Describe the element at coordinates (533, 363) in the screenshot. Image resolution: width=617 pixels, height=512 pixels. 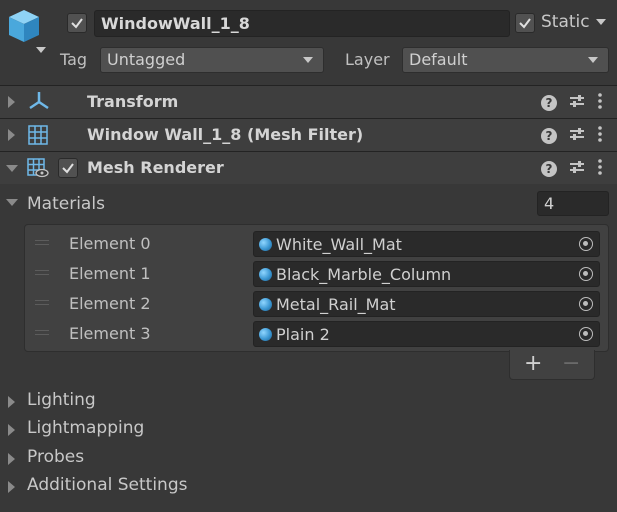
I see `add-element-button: +` at that location.